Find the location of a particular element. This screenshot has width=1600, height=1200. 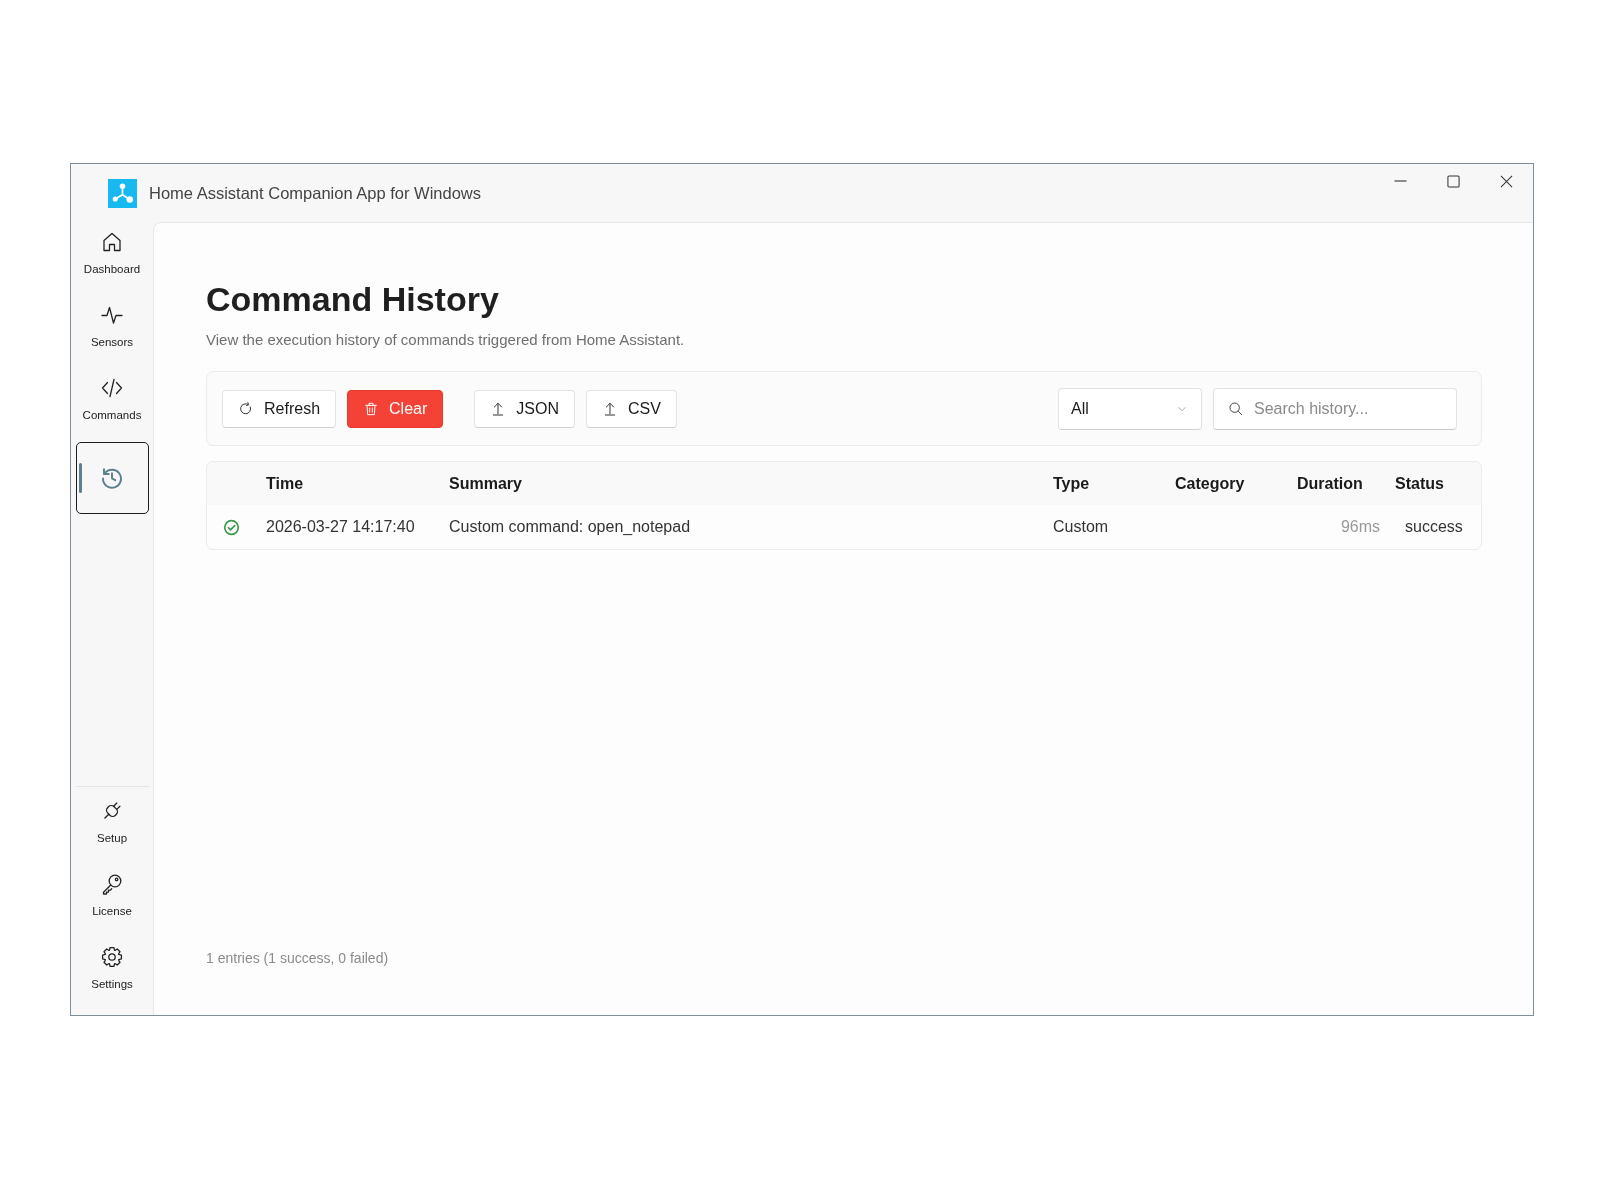

table-cell: Custom command: open_notepad is located at coordinates (570, 527).